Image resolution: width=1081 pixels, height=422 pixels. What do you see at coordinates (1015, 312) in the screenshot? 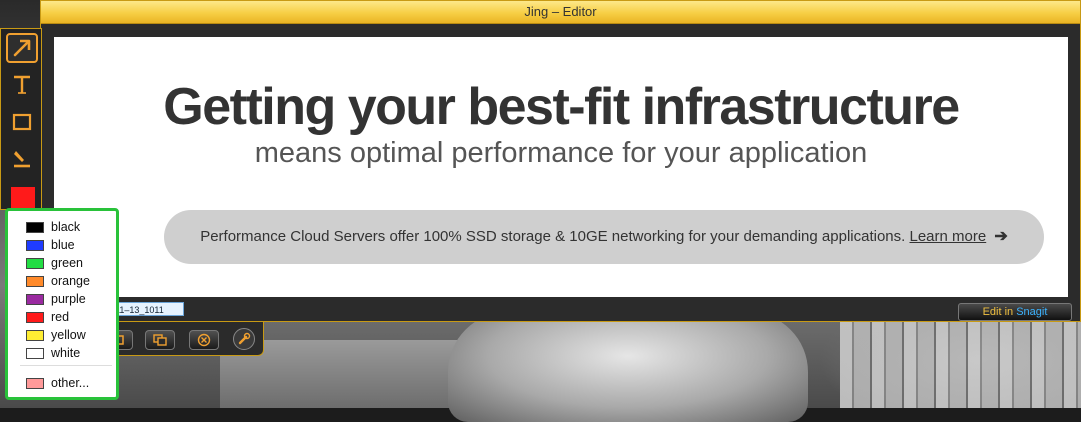
I see `edit-in-snagit-button: Edit in Snagit` at bounding box center [1015, 312].